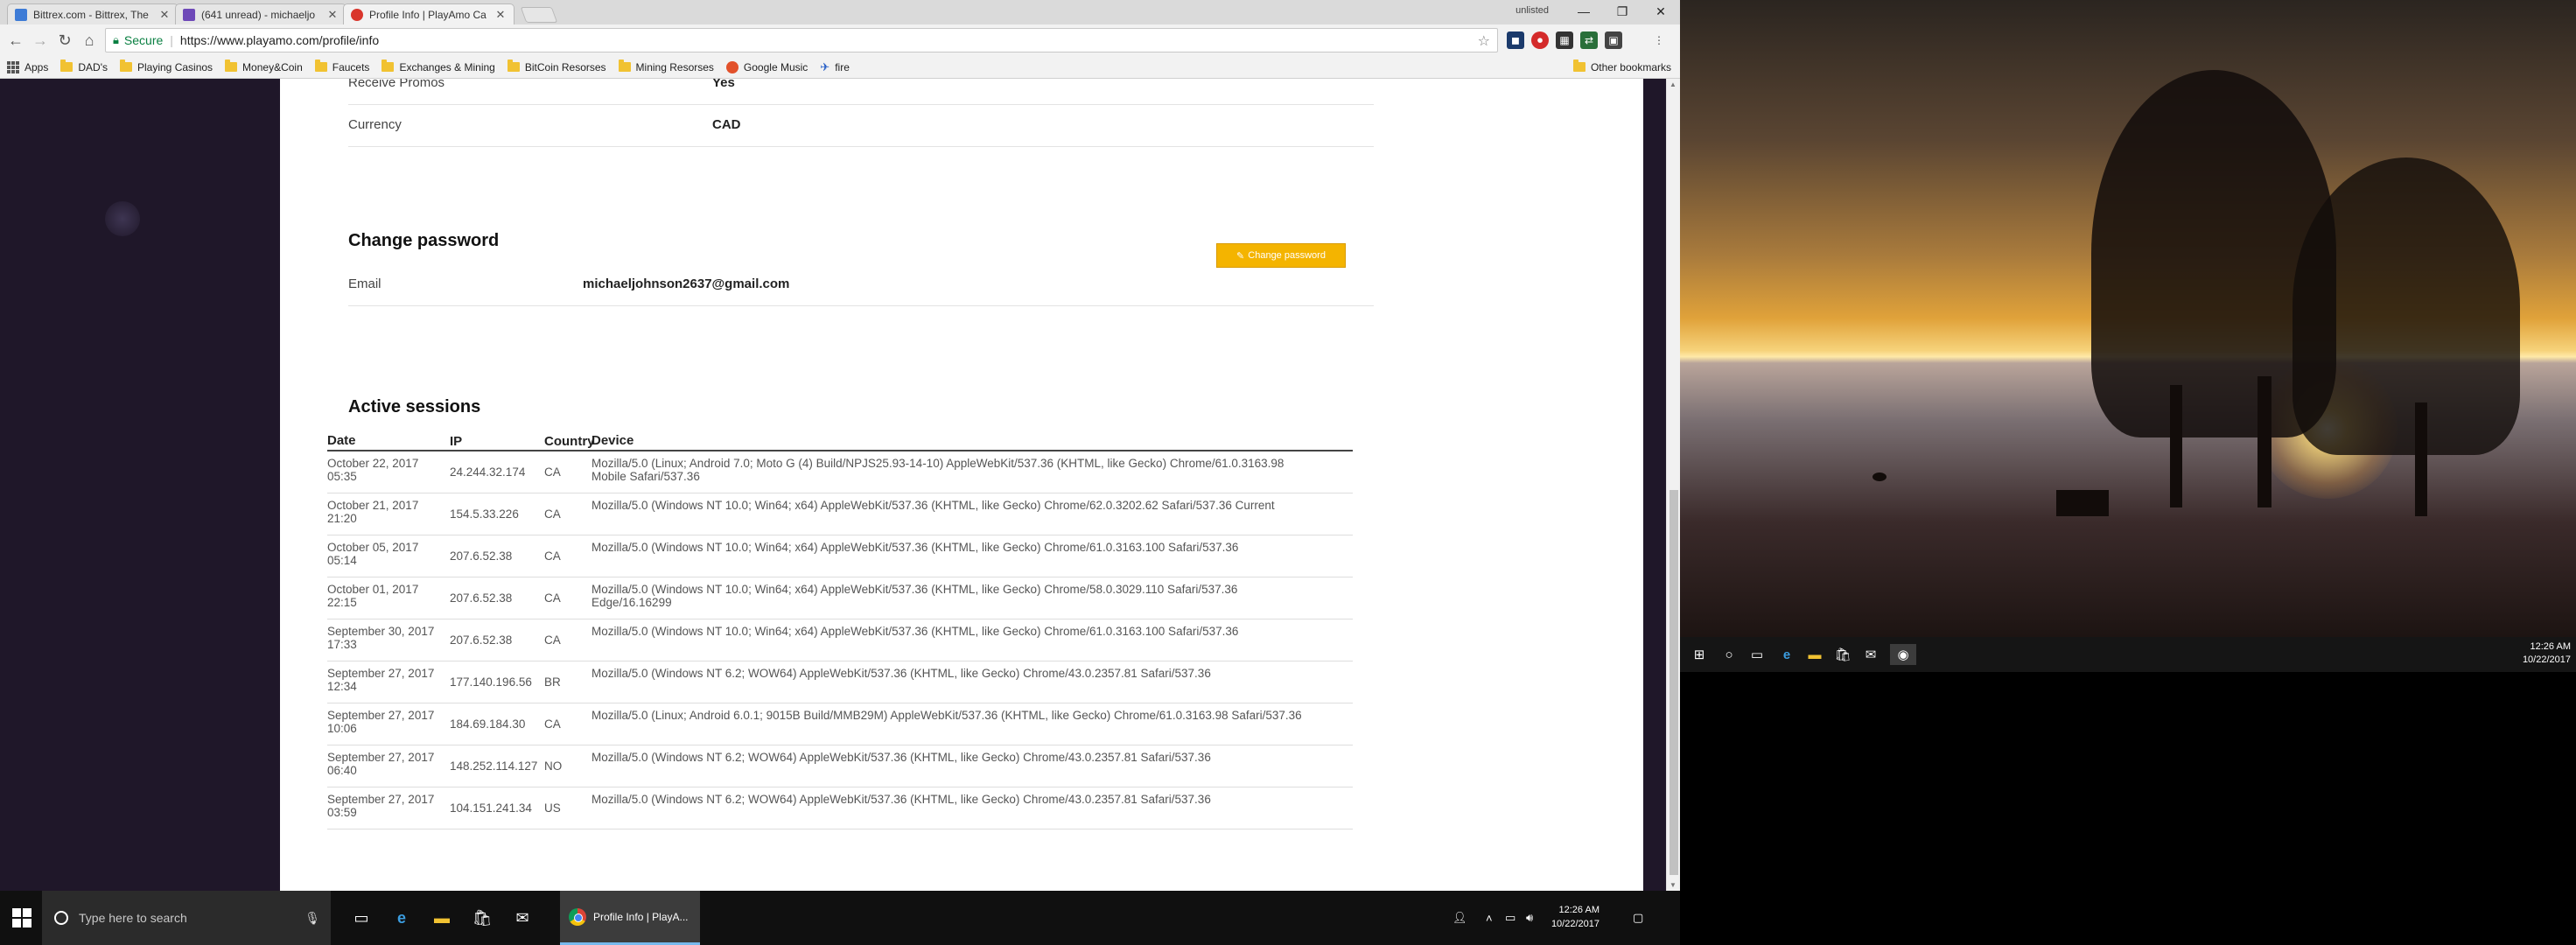 This screenshot has width=2576, height=945. What do you see at coordinates (1515, 40) in the screenshot?
I see `extension-icon: ◼` at bounding box center [1515, 40].